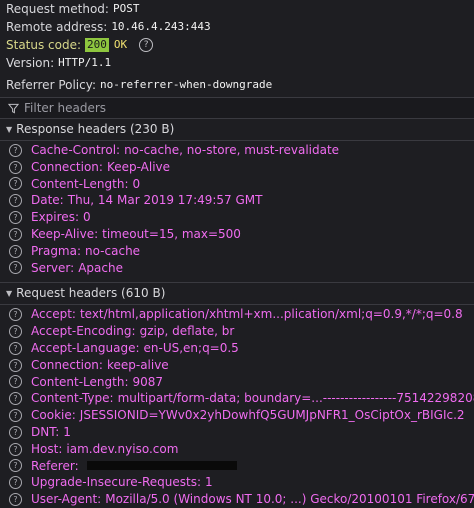 This screenshot has height=508, width=474. What do you see at coordinates (232, 150) in the screenshot?
I see `header-value: no-cache, no-store, must-revalidate` at bounding box center [232, 150].